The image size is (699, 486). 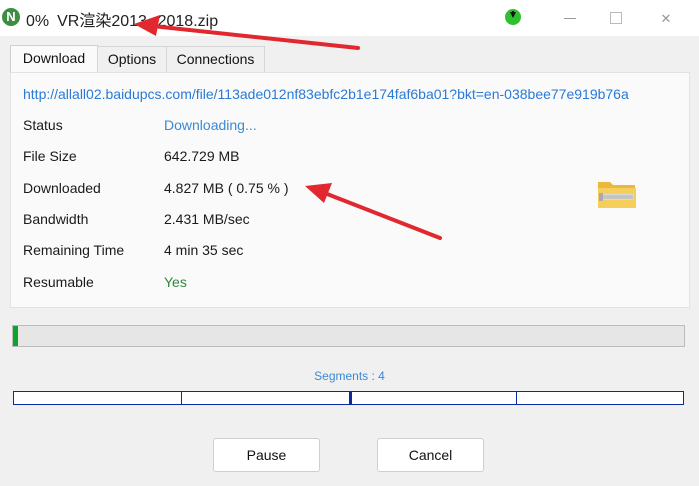 I want to click on file-size-value: 642.729 MB, so click(x=202, y=156).